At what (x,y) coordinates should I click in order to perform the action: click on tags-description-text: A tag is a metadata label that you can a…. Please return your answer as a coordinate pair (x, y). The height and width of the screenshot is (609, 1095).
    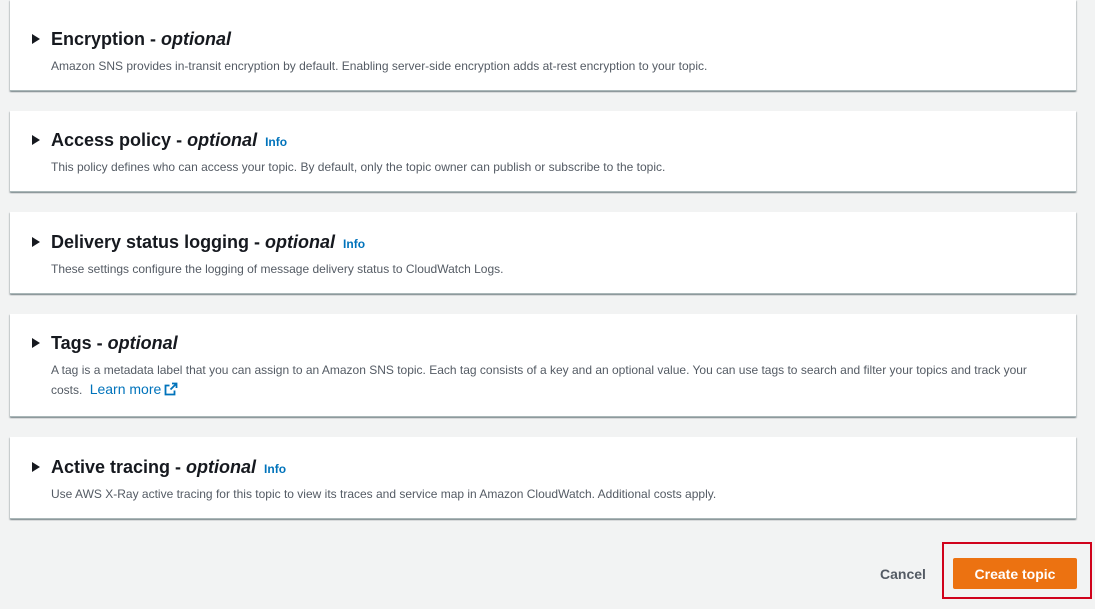
    Looking at the image, I should click on (539, 380).